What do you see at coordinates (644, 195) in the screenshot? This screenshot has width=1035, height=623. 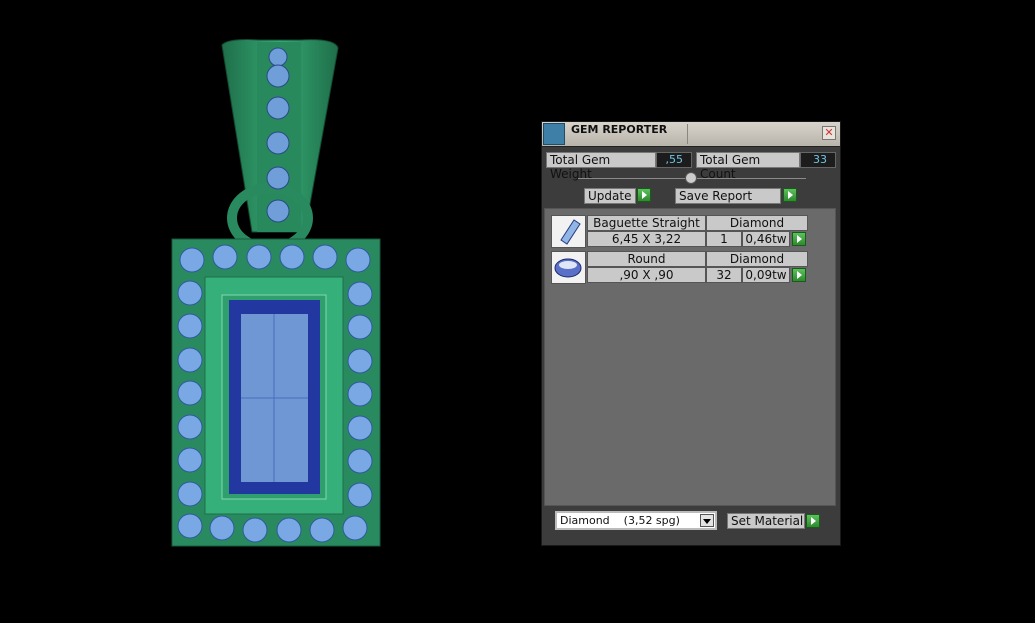 I see `update-arrow-icon` at bounding box center [644, 195].